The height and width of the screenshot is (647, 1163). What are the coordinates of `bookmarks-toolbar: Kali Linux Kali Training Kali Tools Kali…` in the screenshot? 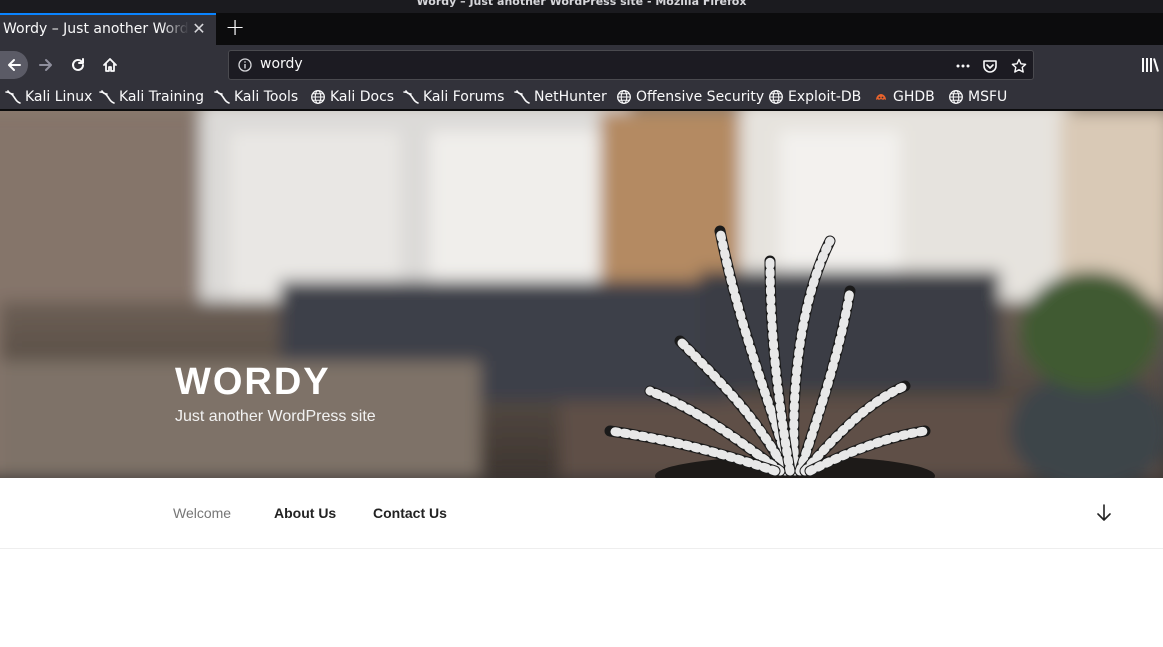 It's located at (581, 97).